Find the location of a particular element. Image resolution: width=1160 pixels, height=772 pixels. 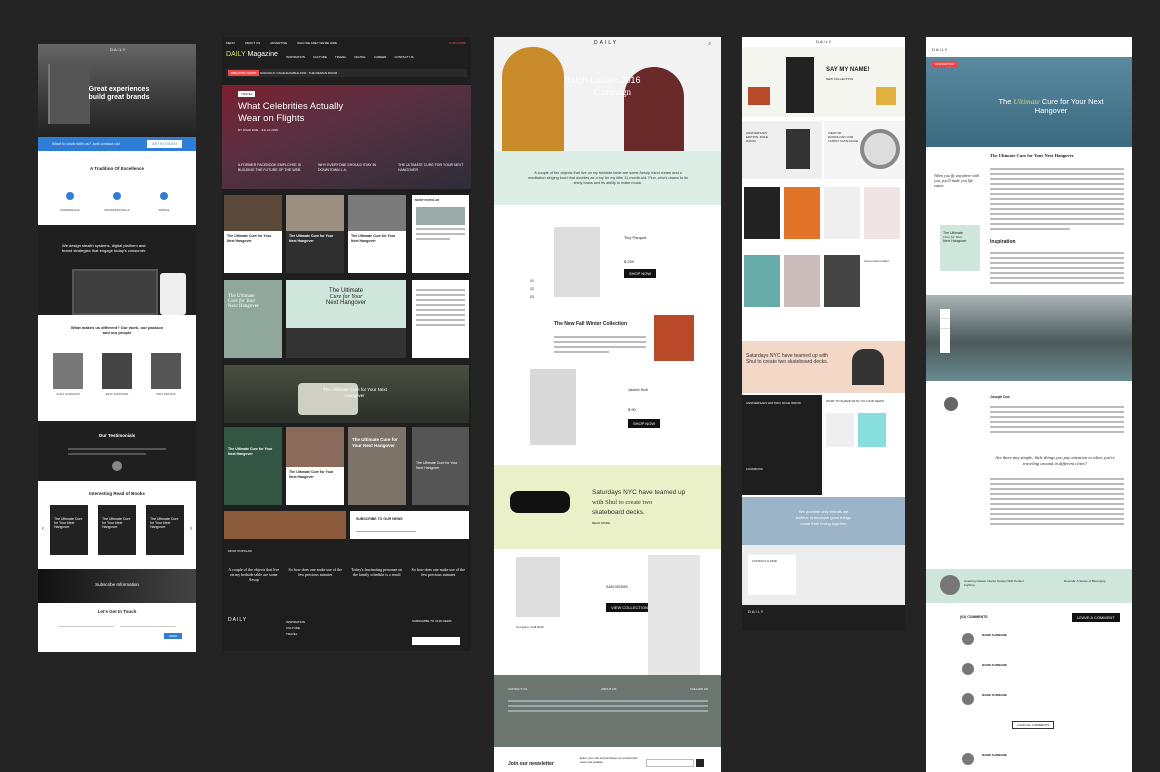

subscribe-link: SUBSCRIBE is located at coordinates (457, 43).